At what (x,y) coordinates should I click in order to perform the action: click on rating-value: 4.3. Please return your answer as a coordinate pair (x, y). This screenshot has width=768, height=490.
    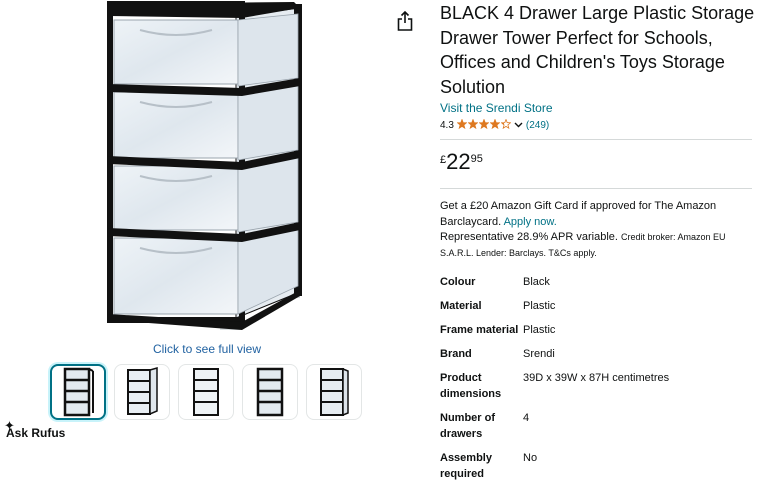
    Looking at the image, I should click on (447, 125).